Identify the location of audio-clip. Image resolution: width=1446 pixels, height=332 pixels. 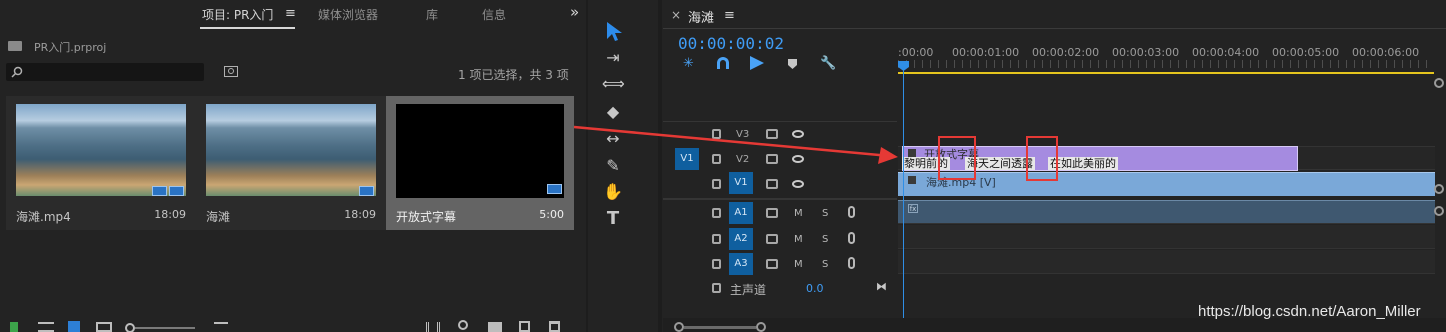
(1166, 211).